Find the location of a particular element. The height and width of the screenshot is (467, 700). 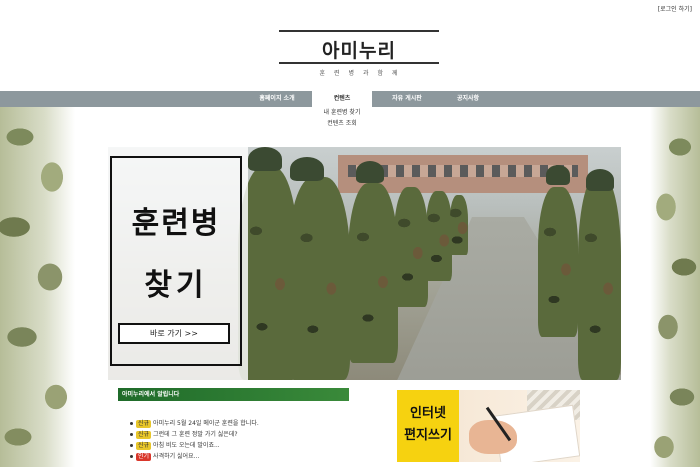

nav-item-about: 홈페이지 소개 is located at coordinates (277, 99).